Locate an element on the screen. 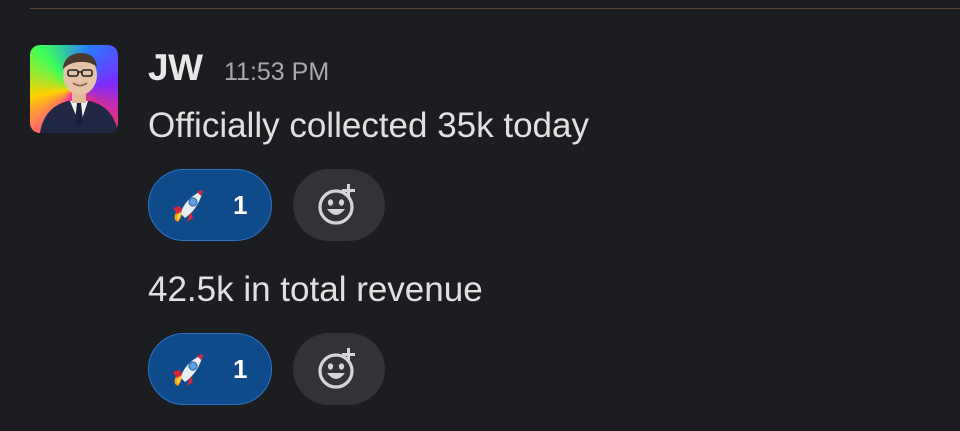 This screenshot has width=960, height=431. avatar is located at coordinates (74, 89).